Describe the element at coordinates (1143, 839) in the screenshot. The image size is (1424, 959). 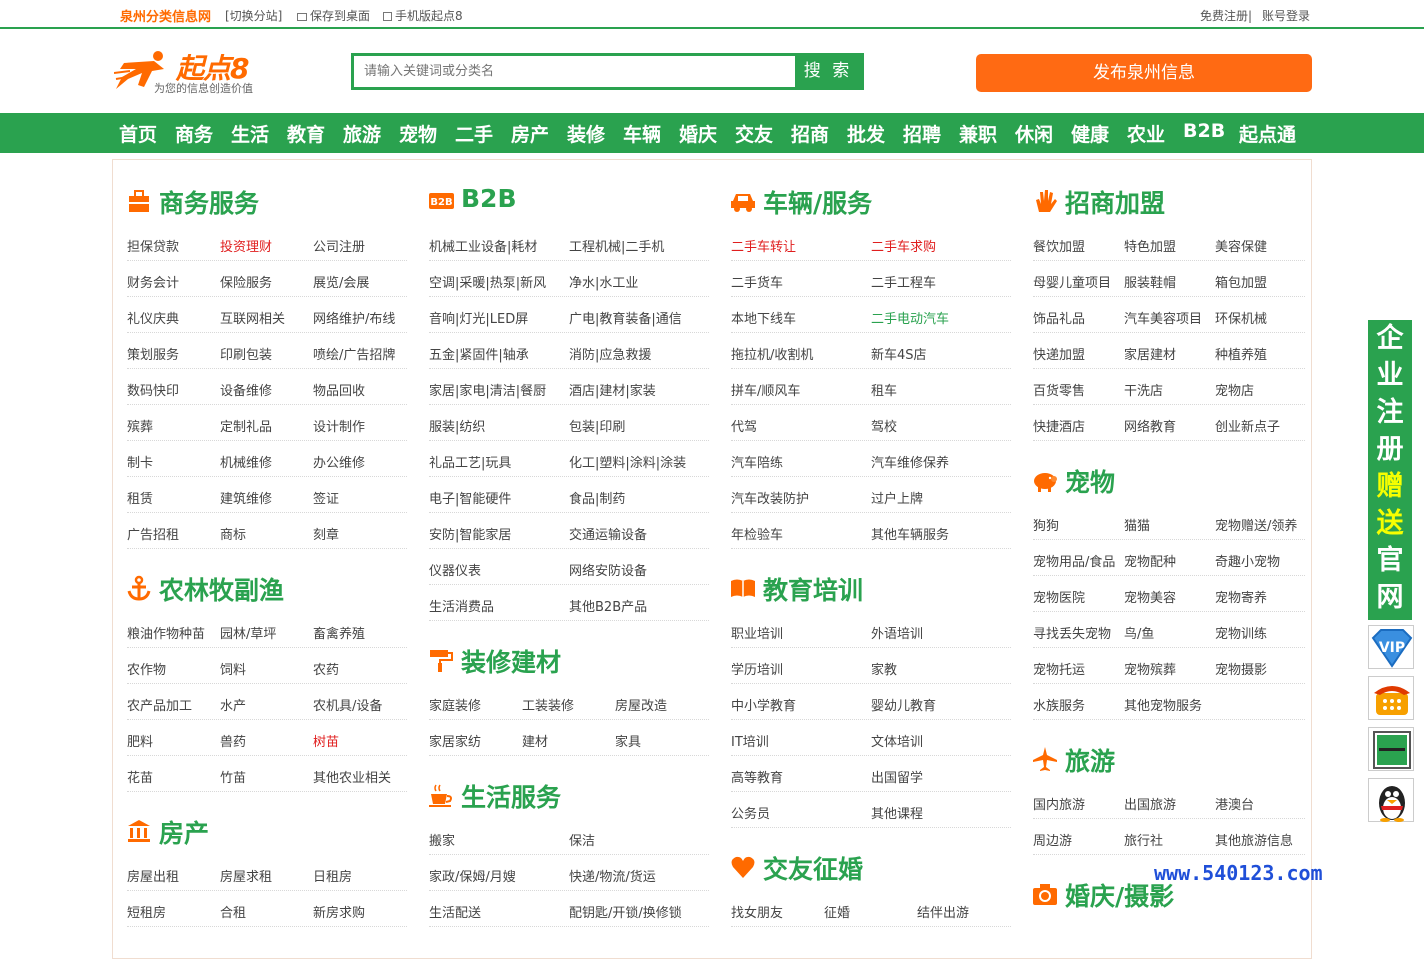
I see `category-link: 旅行社` at that location.